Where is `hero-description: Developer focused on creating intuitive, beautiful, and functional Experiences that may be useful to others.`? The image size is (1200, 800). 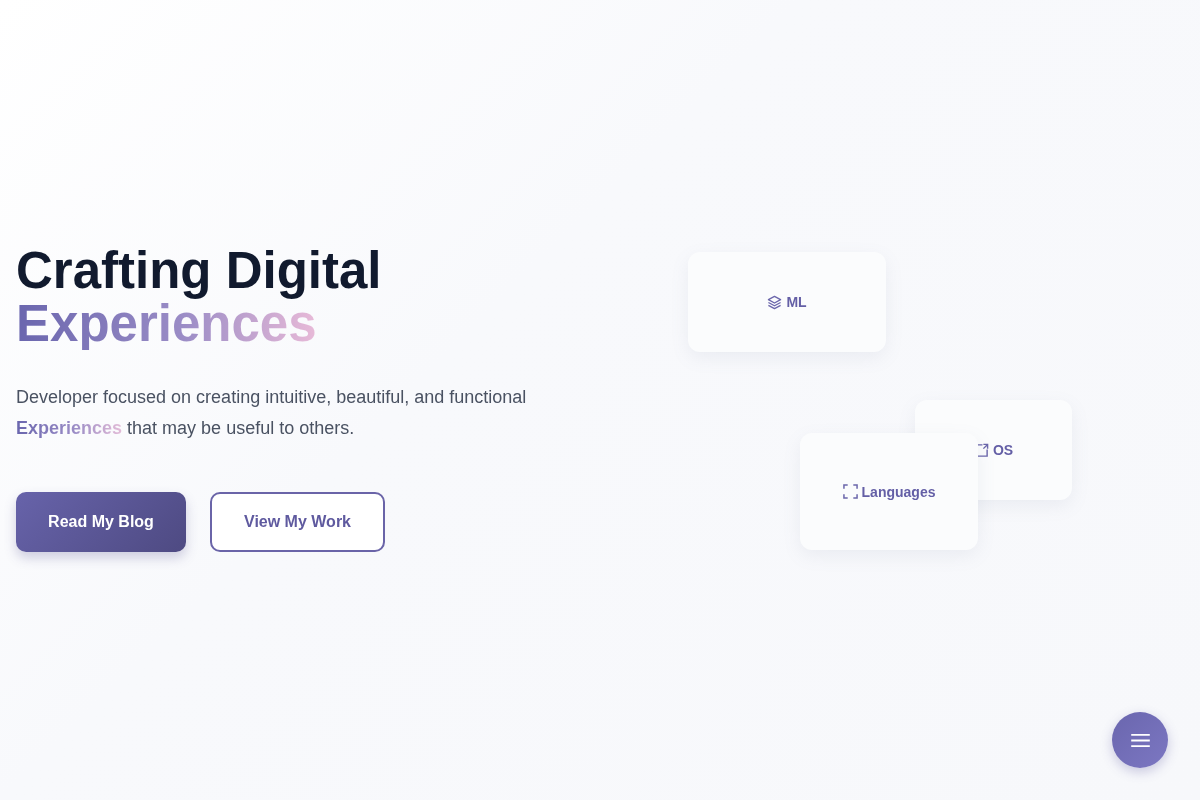 hero-description: Developer focused on creating intuitive, beautiful, and functional Experiences that may be useful to others. is located at coordinates (272, 413).